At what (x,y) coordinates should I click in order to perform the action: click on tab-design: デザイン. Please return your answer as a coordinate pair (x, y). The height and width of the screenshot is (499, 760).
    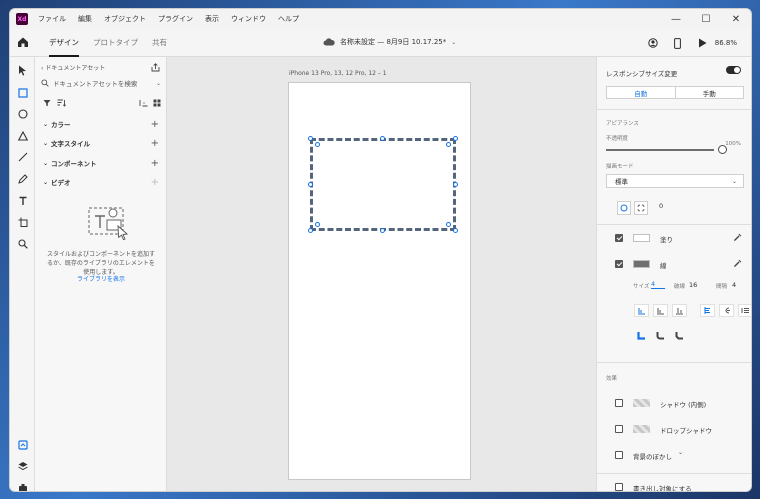
    Looking at the image, I should click on (64, 43).